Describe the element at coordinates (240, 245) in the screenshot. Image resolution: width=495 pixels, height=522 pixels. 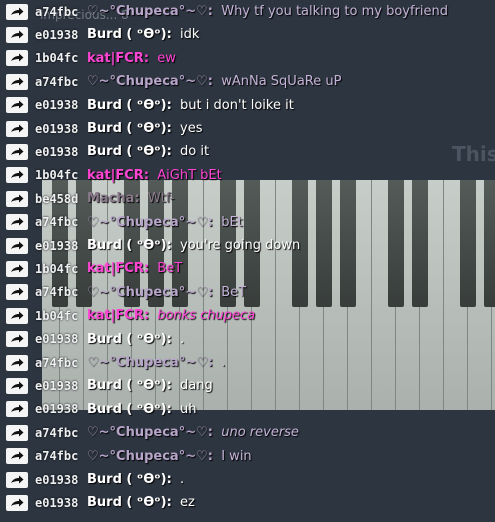
I see `message-text: you're going down` at that location.